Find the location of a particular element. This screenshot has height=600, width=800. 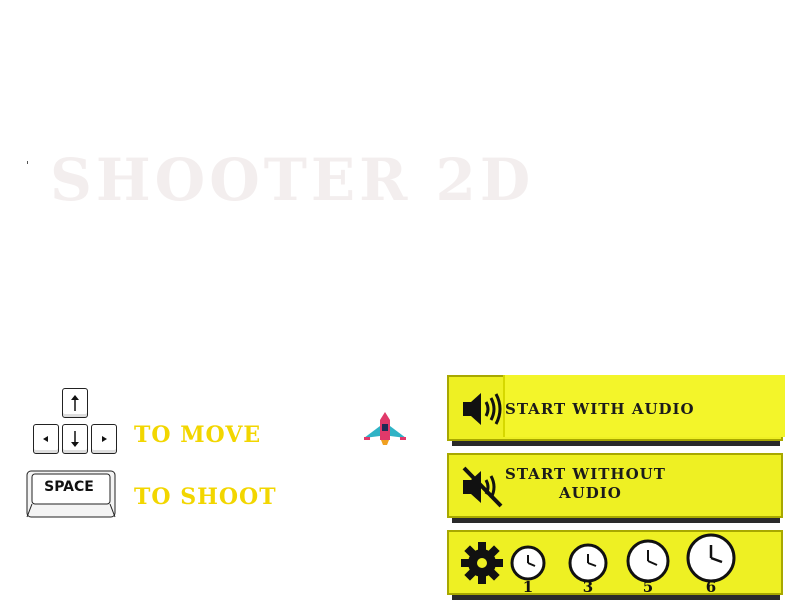

timer-option-5: 5 is located at coordinates (649, 567).